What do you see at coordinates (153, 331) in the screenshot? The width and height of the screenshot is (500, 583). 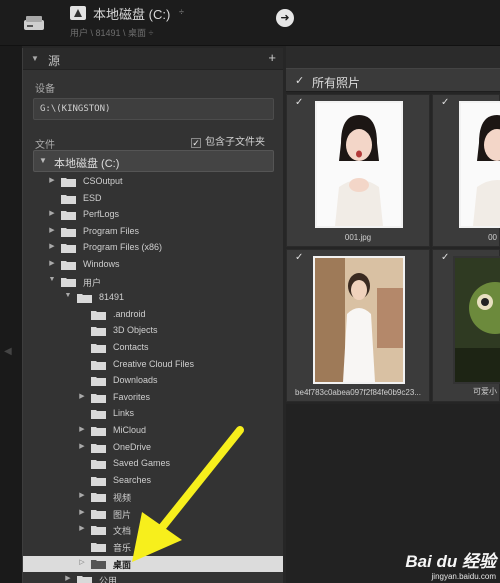 I see `tree-item: 3D Objects` at bounding box center [153, 331].